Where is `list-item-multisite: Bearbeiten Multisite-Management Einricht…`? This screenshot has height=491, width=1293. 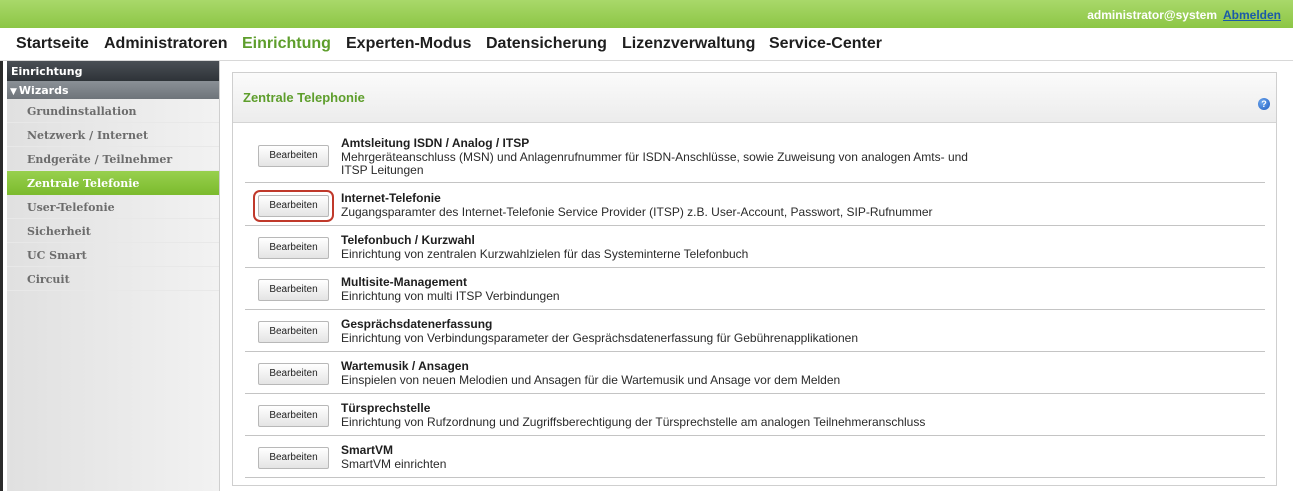
list-item-multisite: Bearbeiten Multisite-Management Einricht… is located at coordinates (755, 289).